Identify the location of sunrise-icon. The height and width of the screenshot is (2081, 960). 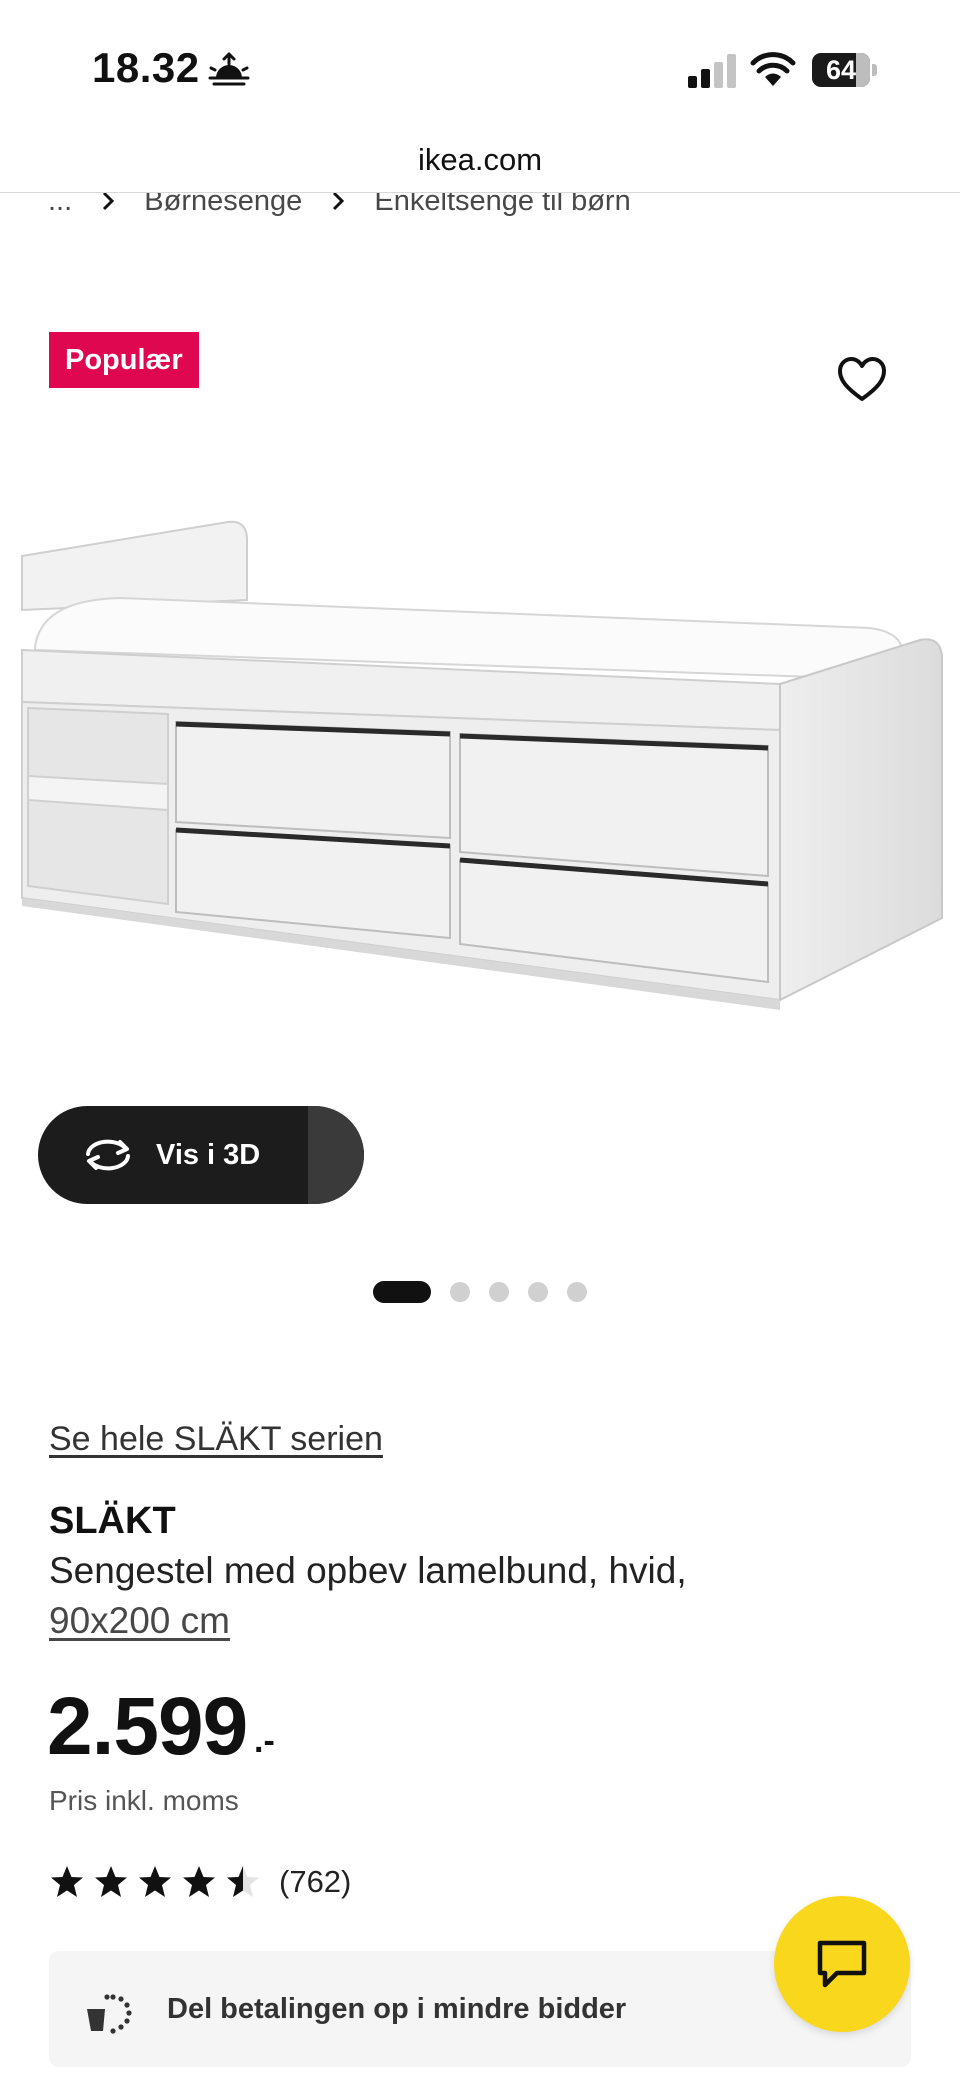
(229, 69).